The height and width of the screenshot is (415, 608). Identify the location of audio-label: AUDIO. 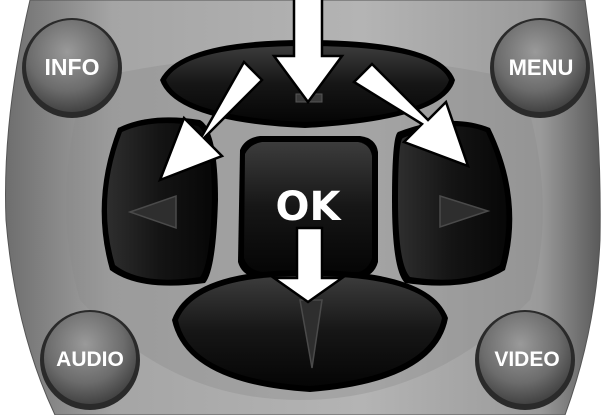
(90, 359).